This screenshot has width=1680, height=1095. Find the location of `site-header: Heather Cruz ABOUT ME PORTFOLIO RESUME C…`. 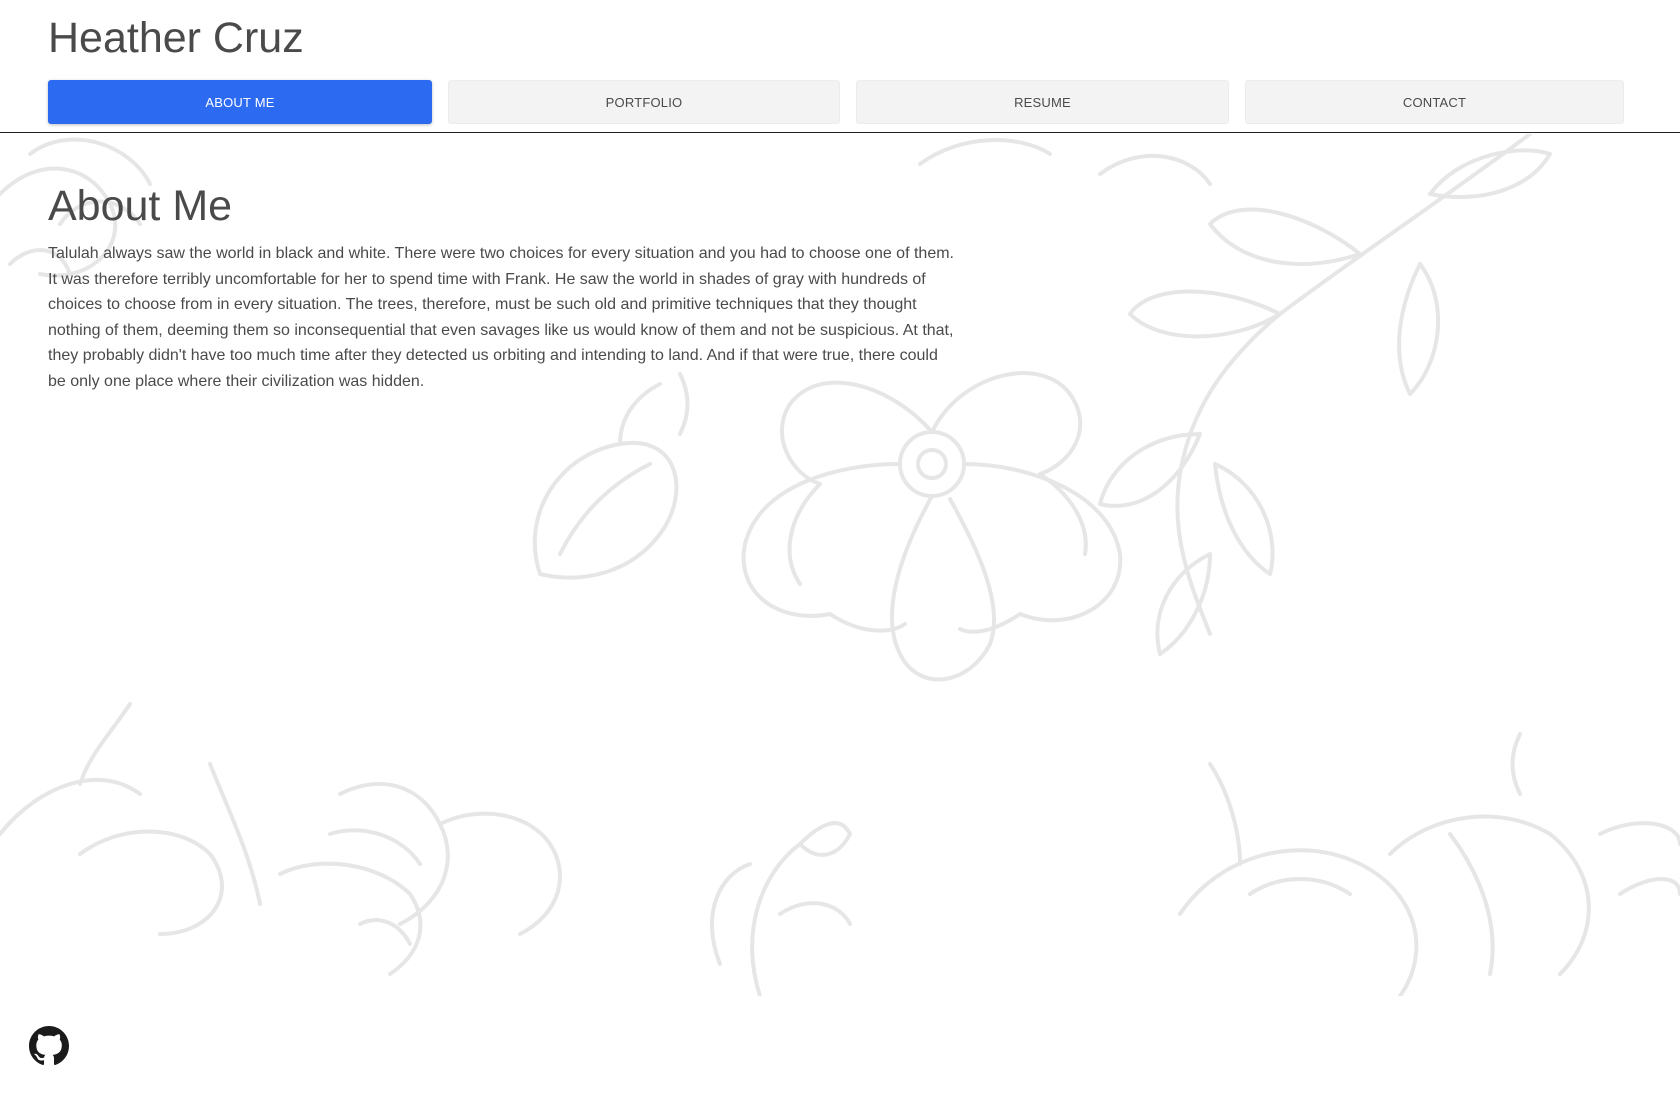

site-header: Heather Cruz ABOUT ME PORTFOLIO RESUME C… is located at coordinates (840, 66).